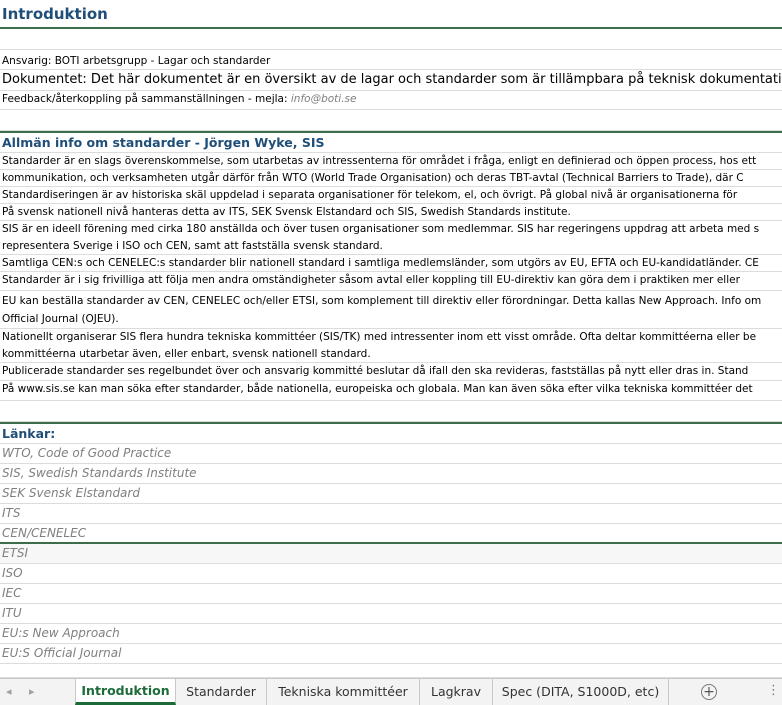 This screenshot has width=782, height=705. What do you see at coordinates (9, 691) in the screenshot?
I see `tab-scroll-left-icon: ◂` at bounding box center [9, 691].